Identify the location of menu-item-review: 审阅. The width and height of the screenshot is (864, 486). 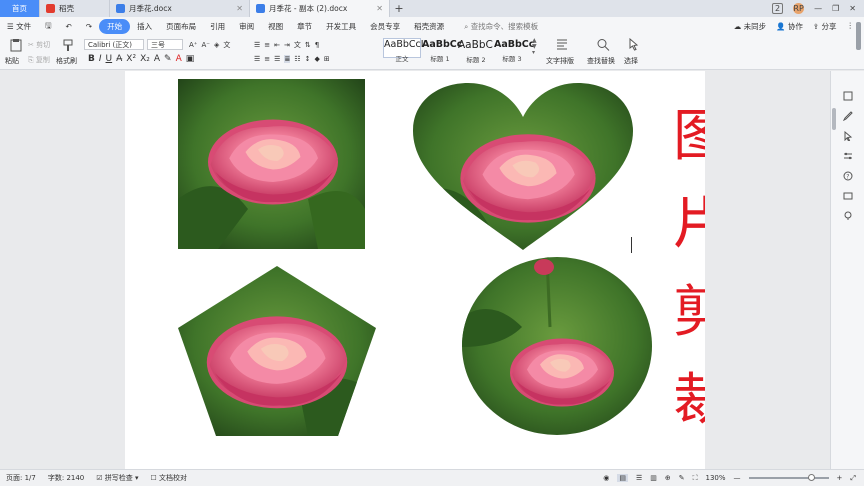
(246, 26).